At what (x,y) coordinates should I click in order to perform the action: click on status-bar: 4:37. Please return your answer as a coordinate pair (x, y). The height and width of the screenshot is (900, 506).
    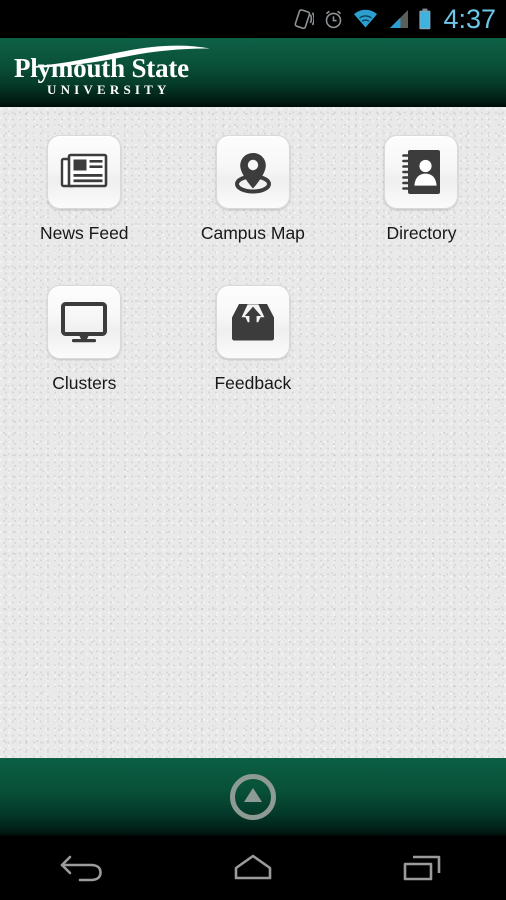
    Looking at the image, I should click on (253, 19).